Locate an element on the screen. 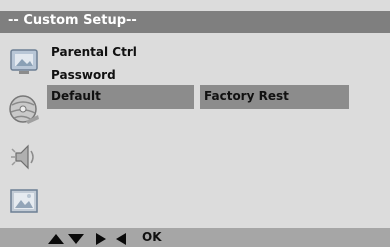 The width and height of the screenshot is (390, 247). title-bar: -- Custom Setup-- is located at coordinates (195, 22).